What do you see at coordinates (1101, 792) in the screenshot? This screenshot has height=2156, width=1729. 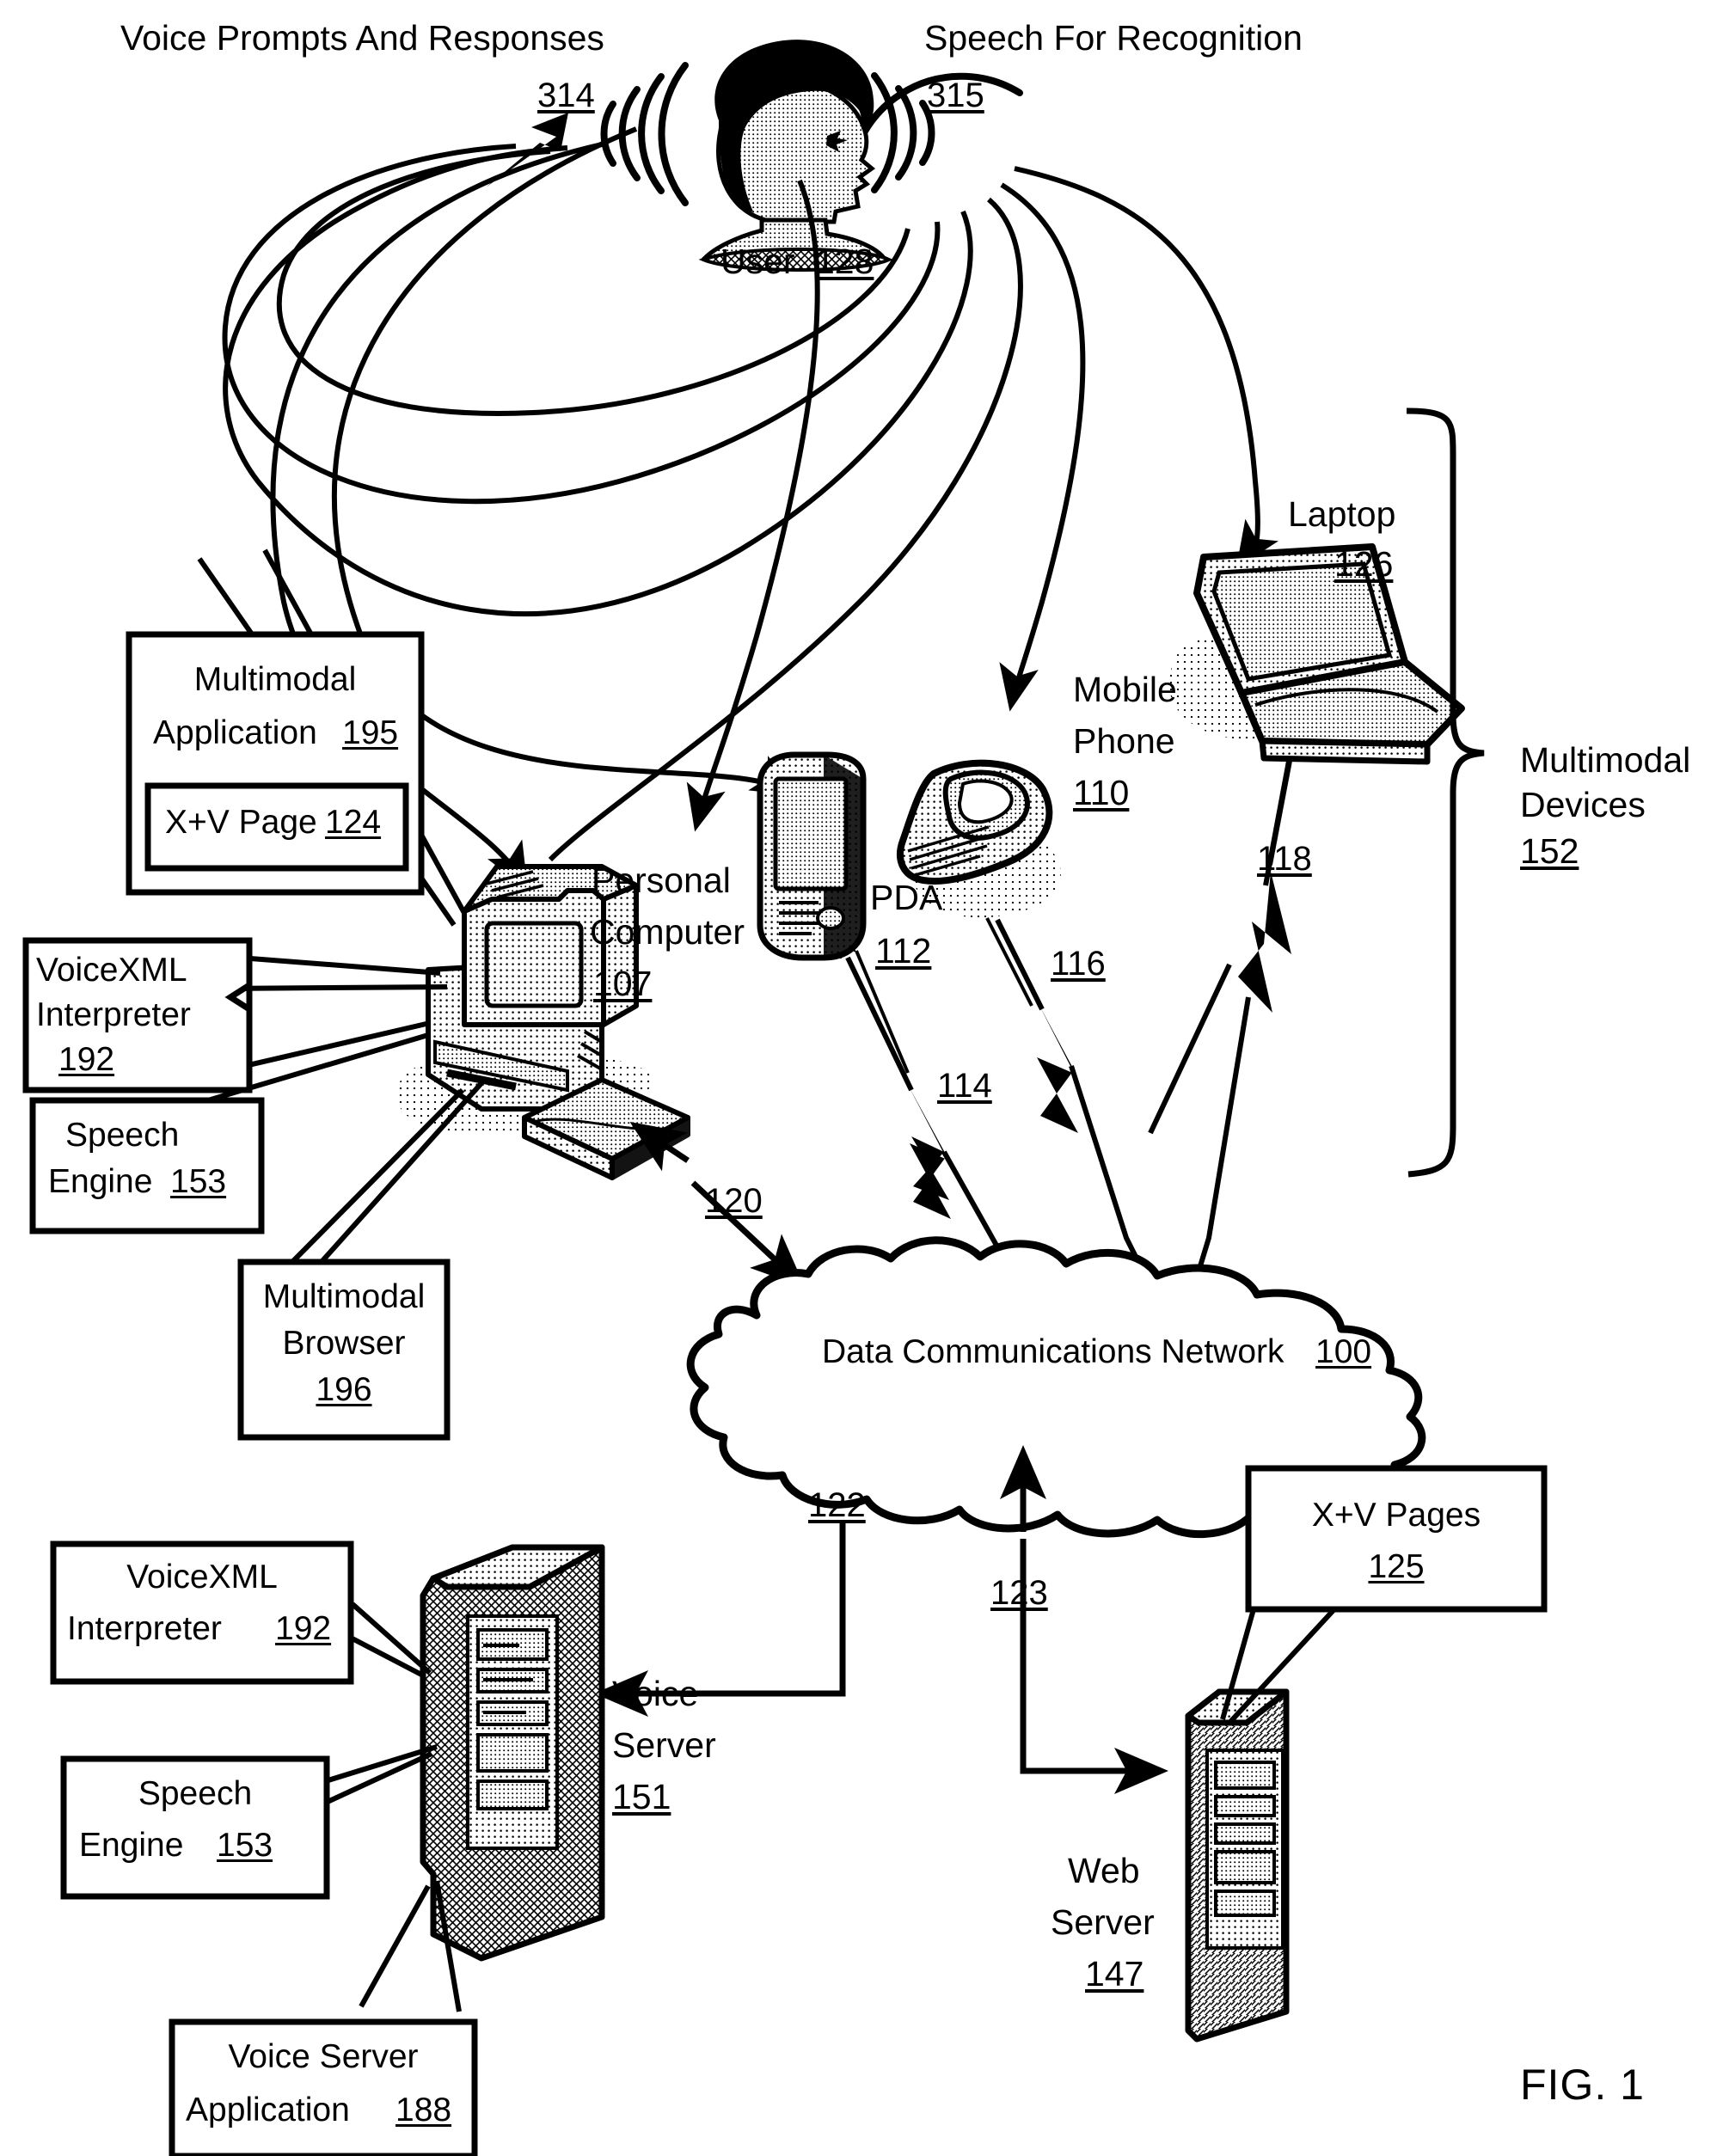 I see `mobile-phone-ref: 110` at bounding box center [1101, 792].